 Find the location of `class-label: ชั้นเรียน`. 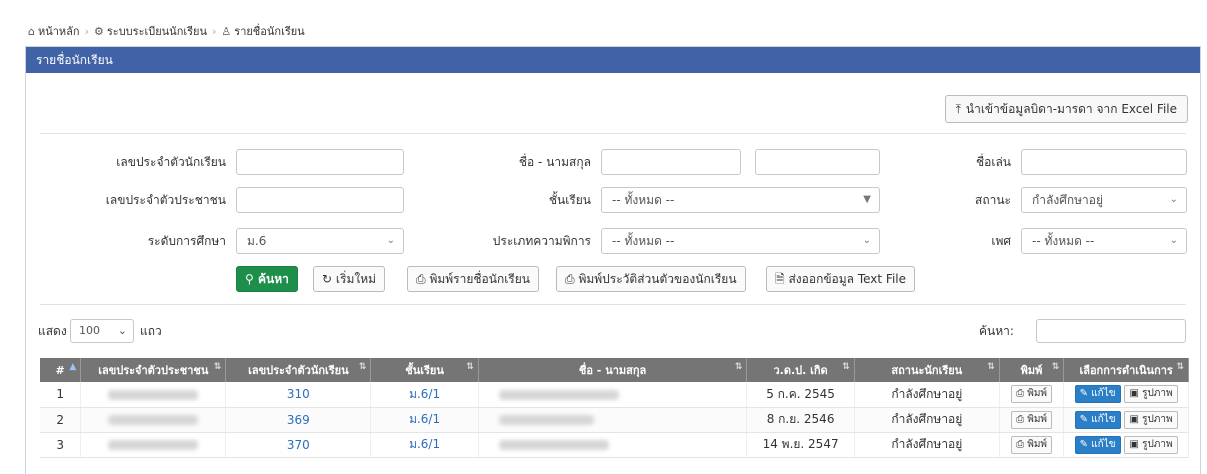

class-label: ชั้นเรียน is located at coordinates (569, 200).